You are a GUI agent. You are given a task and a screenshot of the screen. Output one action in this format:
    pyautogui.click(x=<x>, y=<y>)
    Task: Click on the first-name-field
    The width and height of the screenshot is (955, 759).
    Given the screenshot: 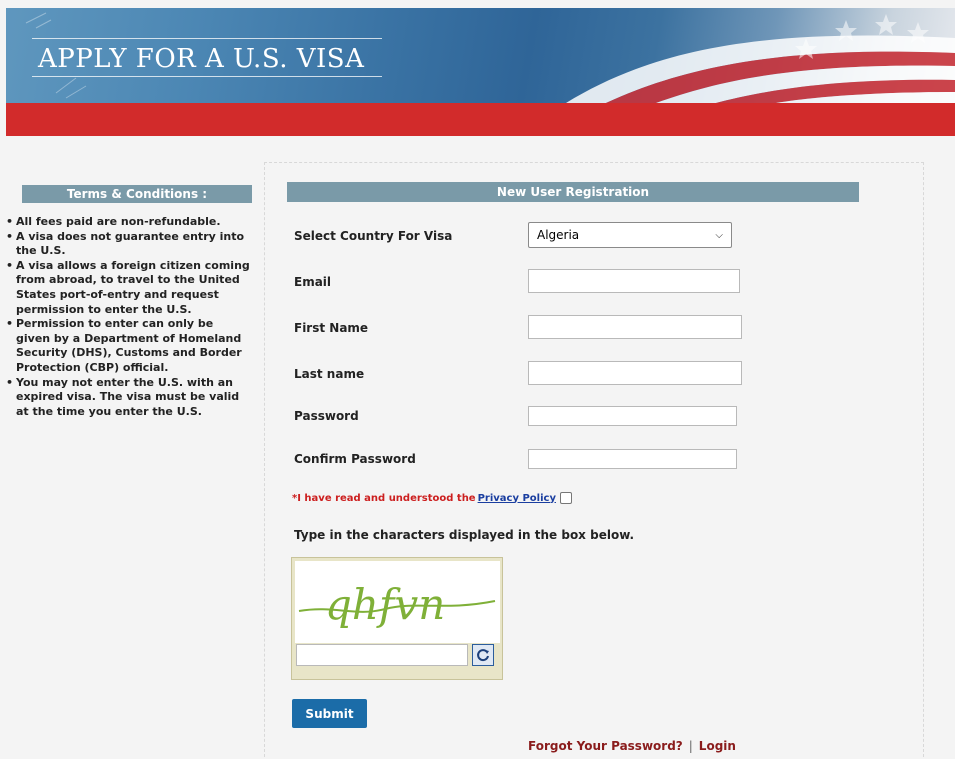 What is the action you would take?
    pyautogui.click(x=635, y=327)
    